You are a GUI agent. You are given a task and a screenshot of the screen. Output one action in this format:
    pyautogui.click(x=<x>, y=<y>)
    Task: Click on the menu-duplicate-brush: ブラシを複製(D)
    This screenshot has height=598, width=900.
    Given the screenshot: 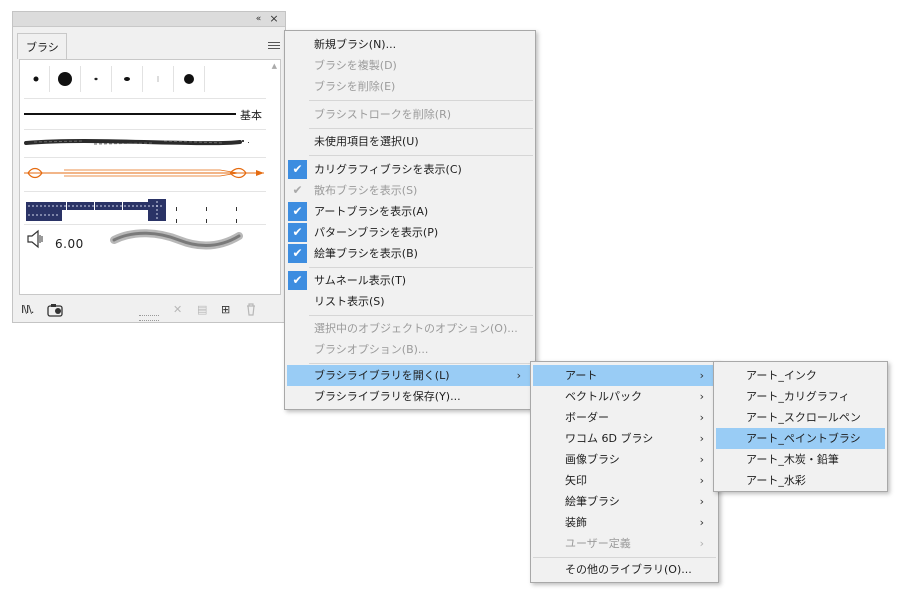 What is the action you would take?
    pyautogui.click(x=355, y=65)
    